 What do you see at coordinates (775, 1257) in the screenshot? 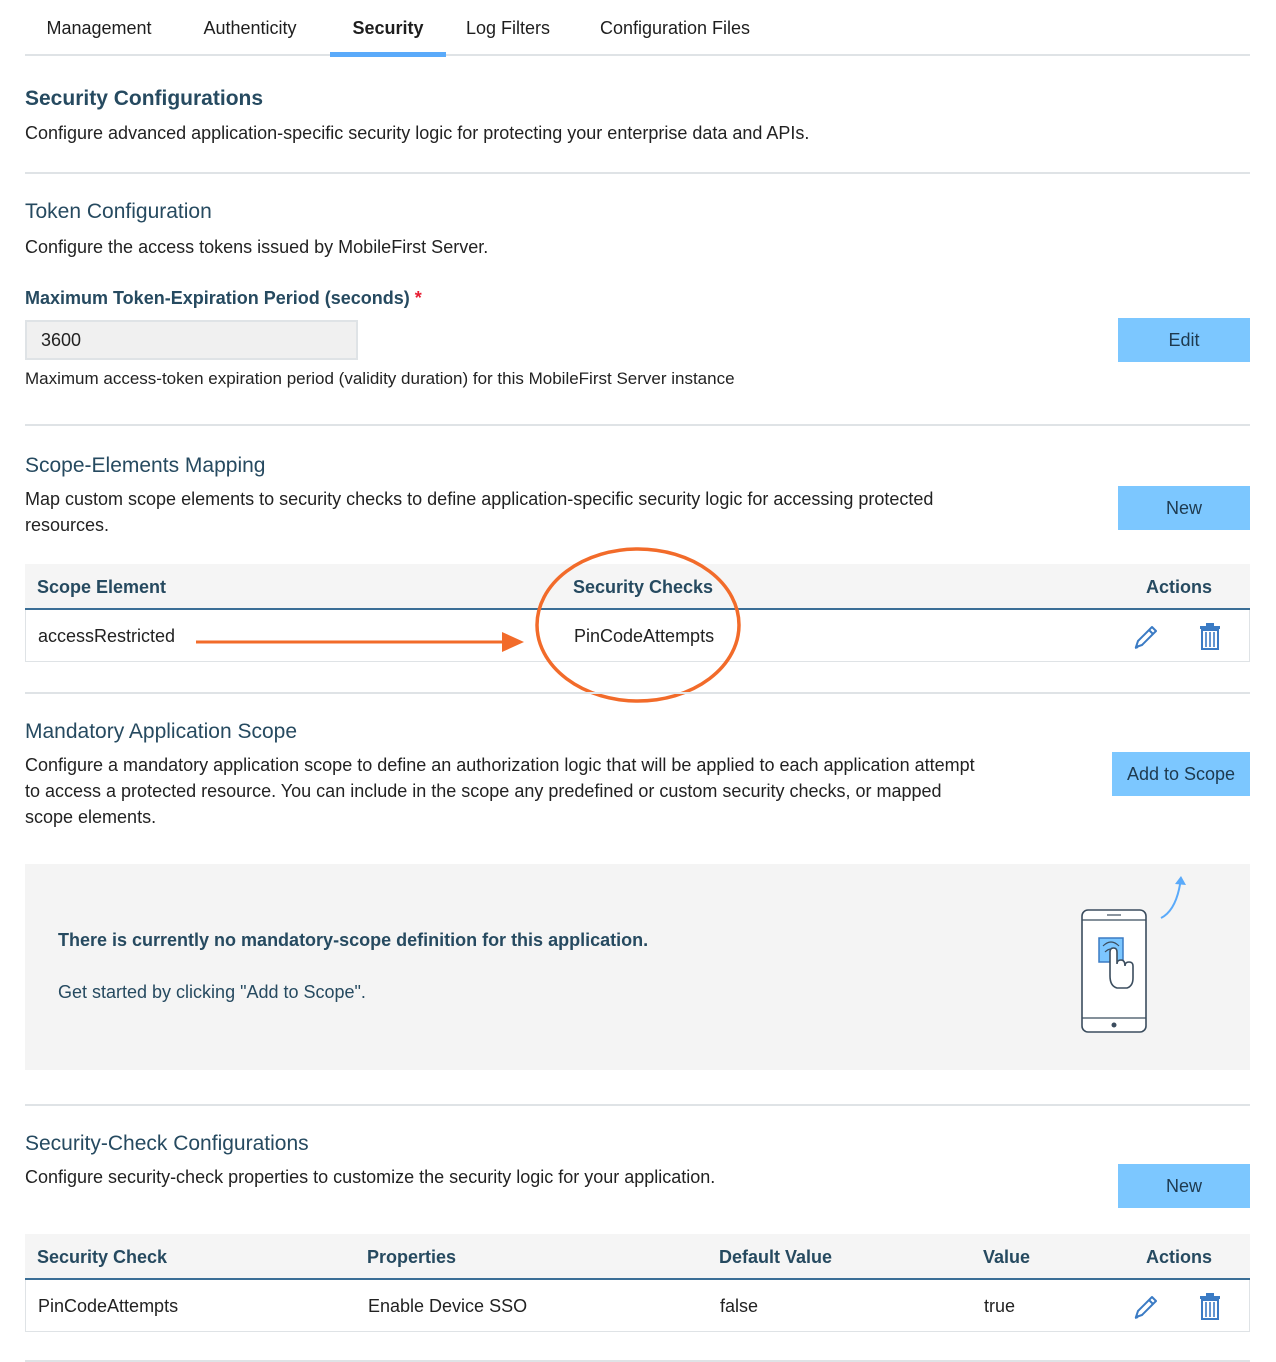
I see `column-header-default-value: Default Value` at bounding box center [775, 1257].